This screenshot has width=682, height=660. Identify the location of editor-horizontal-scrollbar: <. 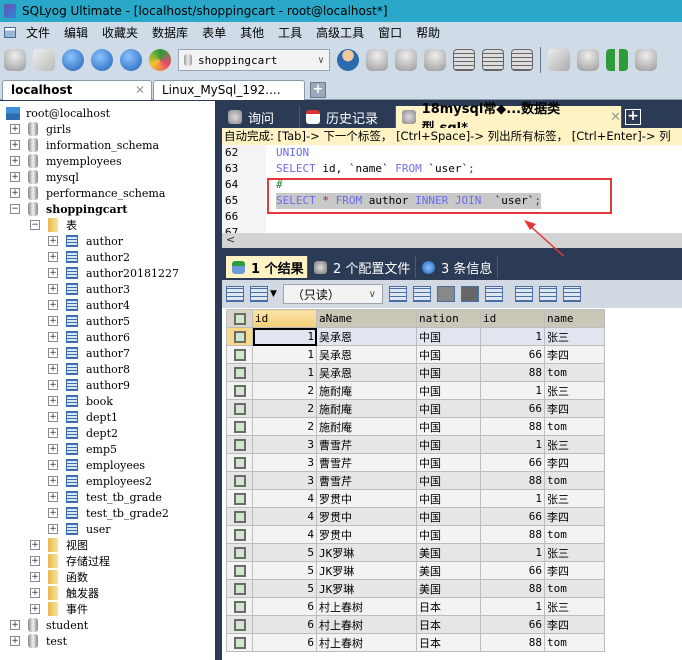
(452, 240).